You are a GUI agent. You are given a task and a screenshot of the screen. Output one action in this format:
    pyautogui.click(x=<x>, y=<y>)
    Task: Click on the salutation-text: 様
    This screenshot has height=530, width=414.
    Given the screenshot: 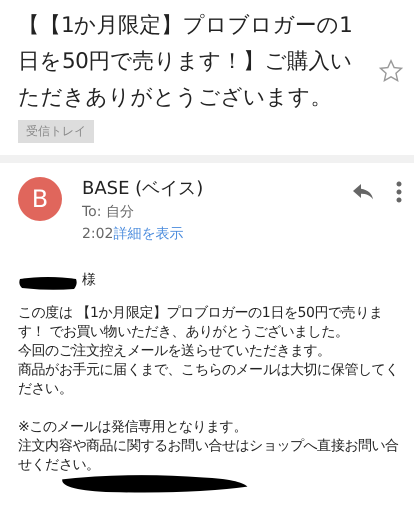 What is the action you would take?
    pyautogui.click(x=89, y=280)
    